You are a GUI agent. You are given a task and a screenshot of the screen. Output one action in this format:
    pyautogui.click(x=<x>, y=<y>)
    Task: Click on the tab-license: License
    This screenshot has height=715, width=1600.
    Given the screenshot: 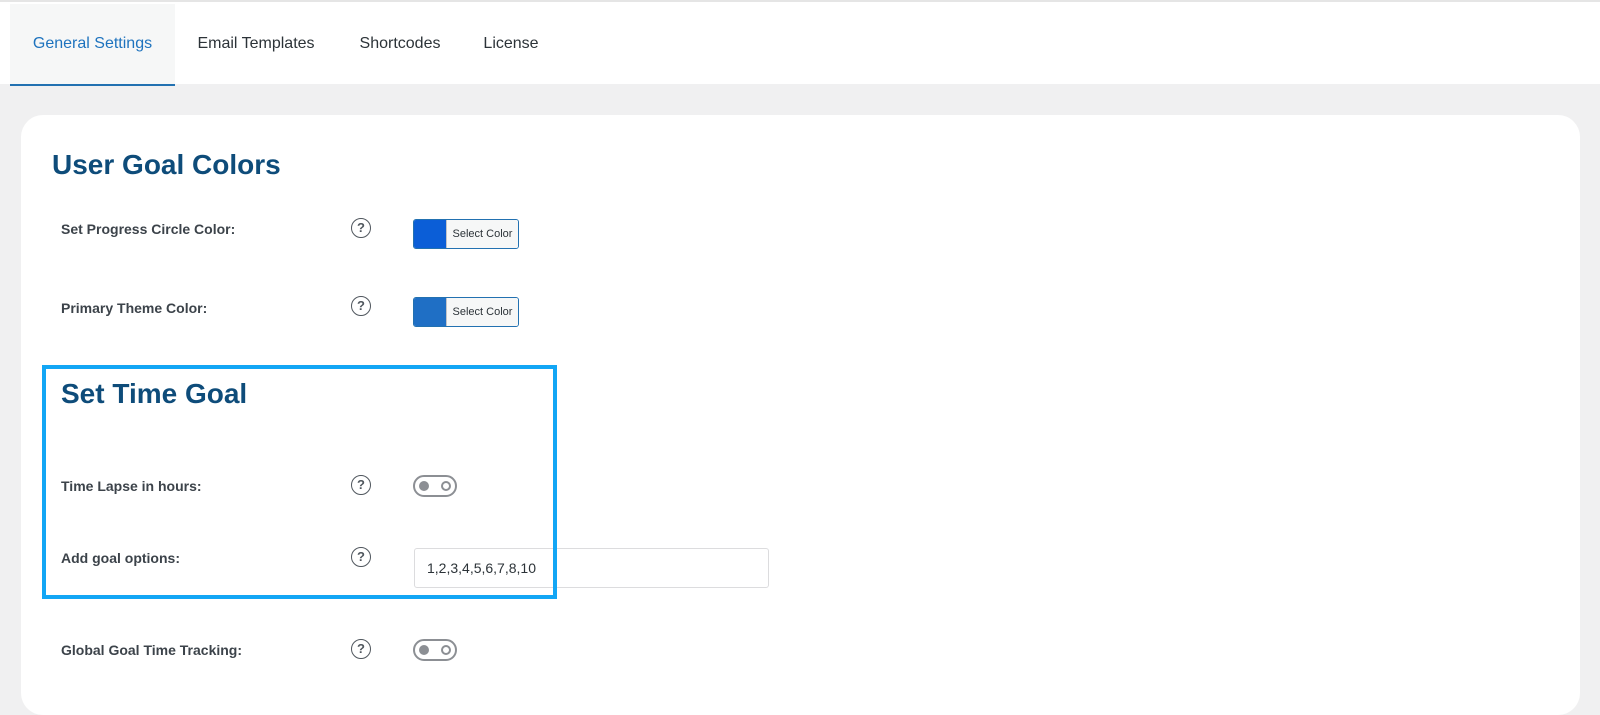 What is the action you would take?
    pyautogui.click(x=511, y=45)
    